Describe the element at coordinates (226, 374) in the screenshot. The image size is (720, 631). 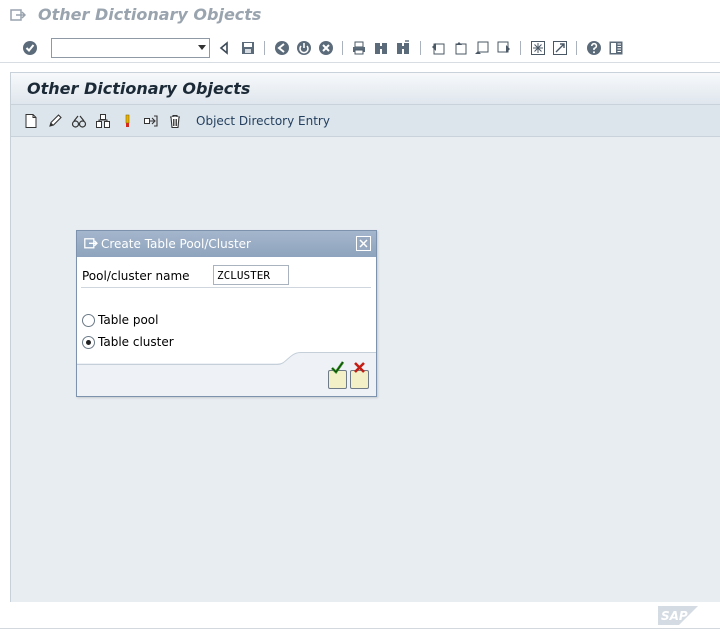
I see `dialog-footer` at that location.